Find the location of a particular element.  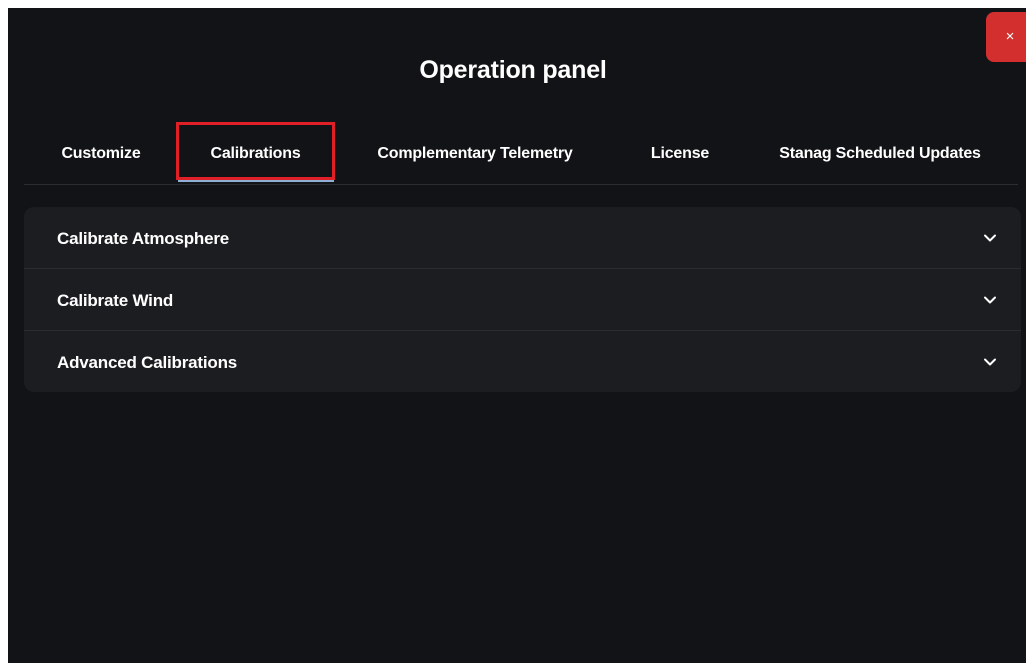

dialog-title: Operation panel is located at coordinates (513, 70).